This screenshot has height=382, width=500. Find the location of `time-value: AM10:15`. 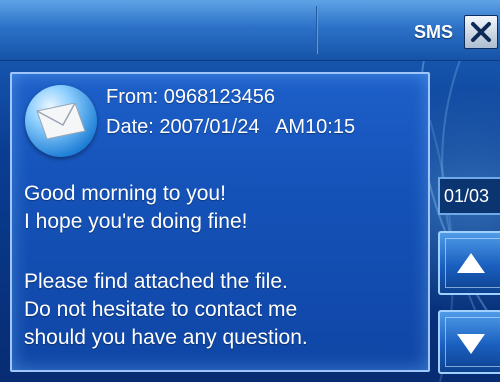

time-value: AM10:15 is located at coordinates (315, 127).